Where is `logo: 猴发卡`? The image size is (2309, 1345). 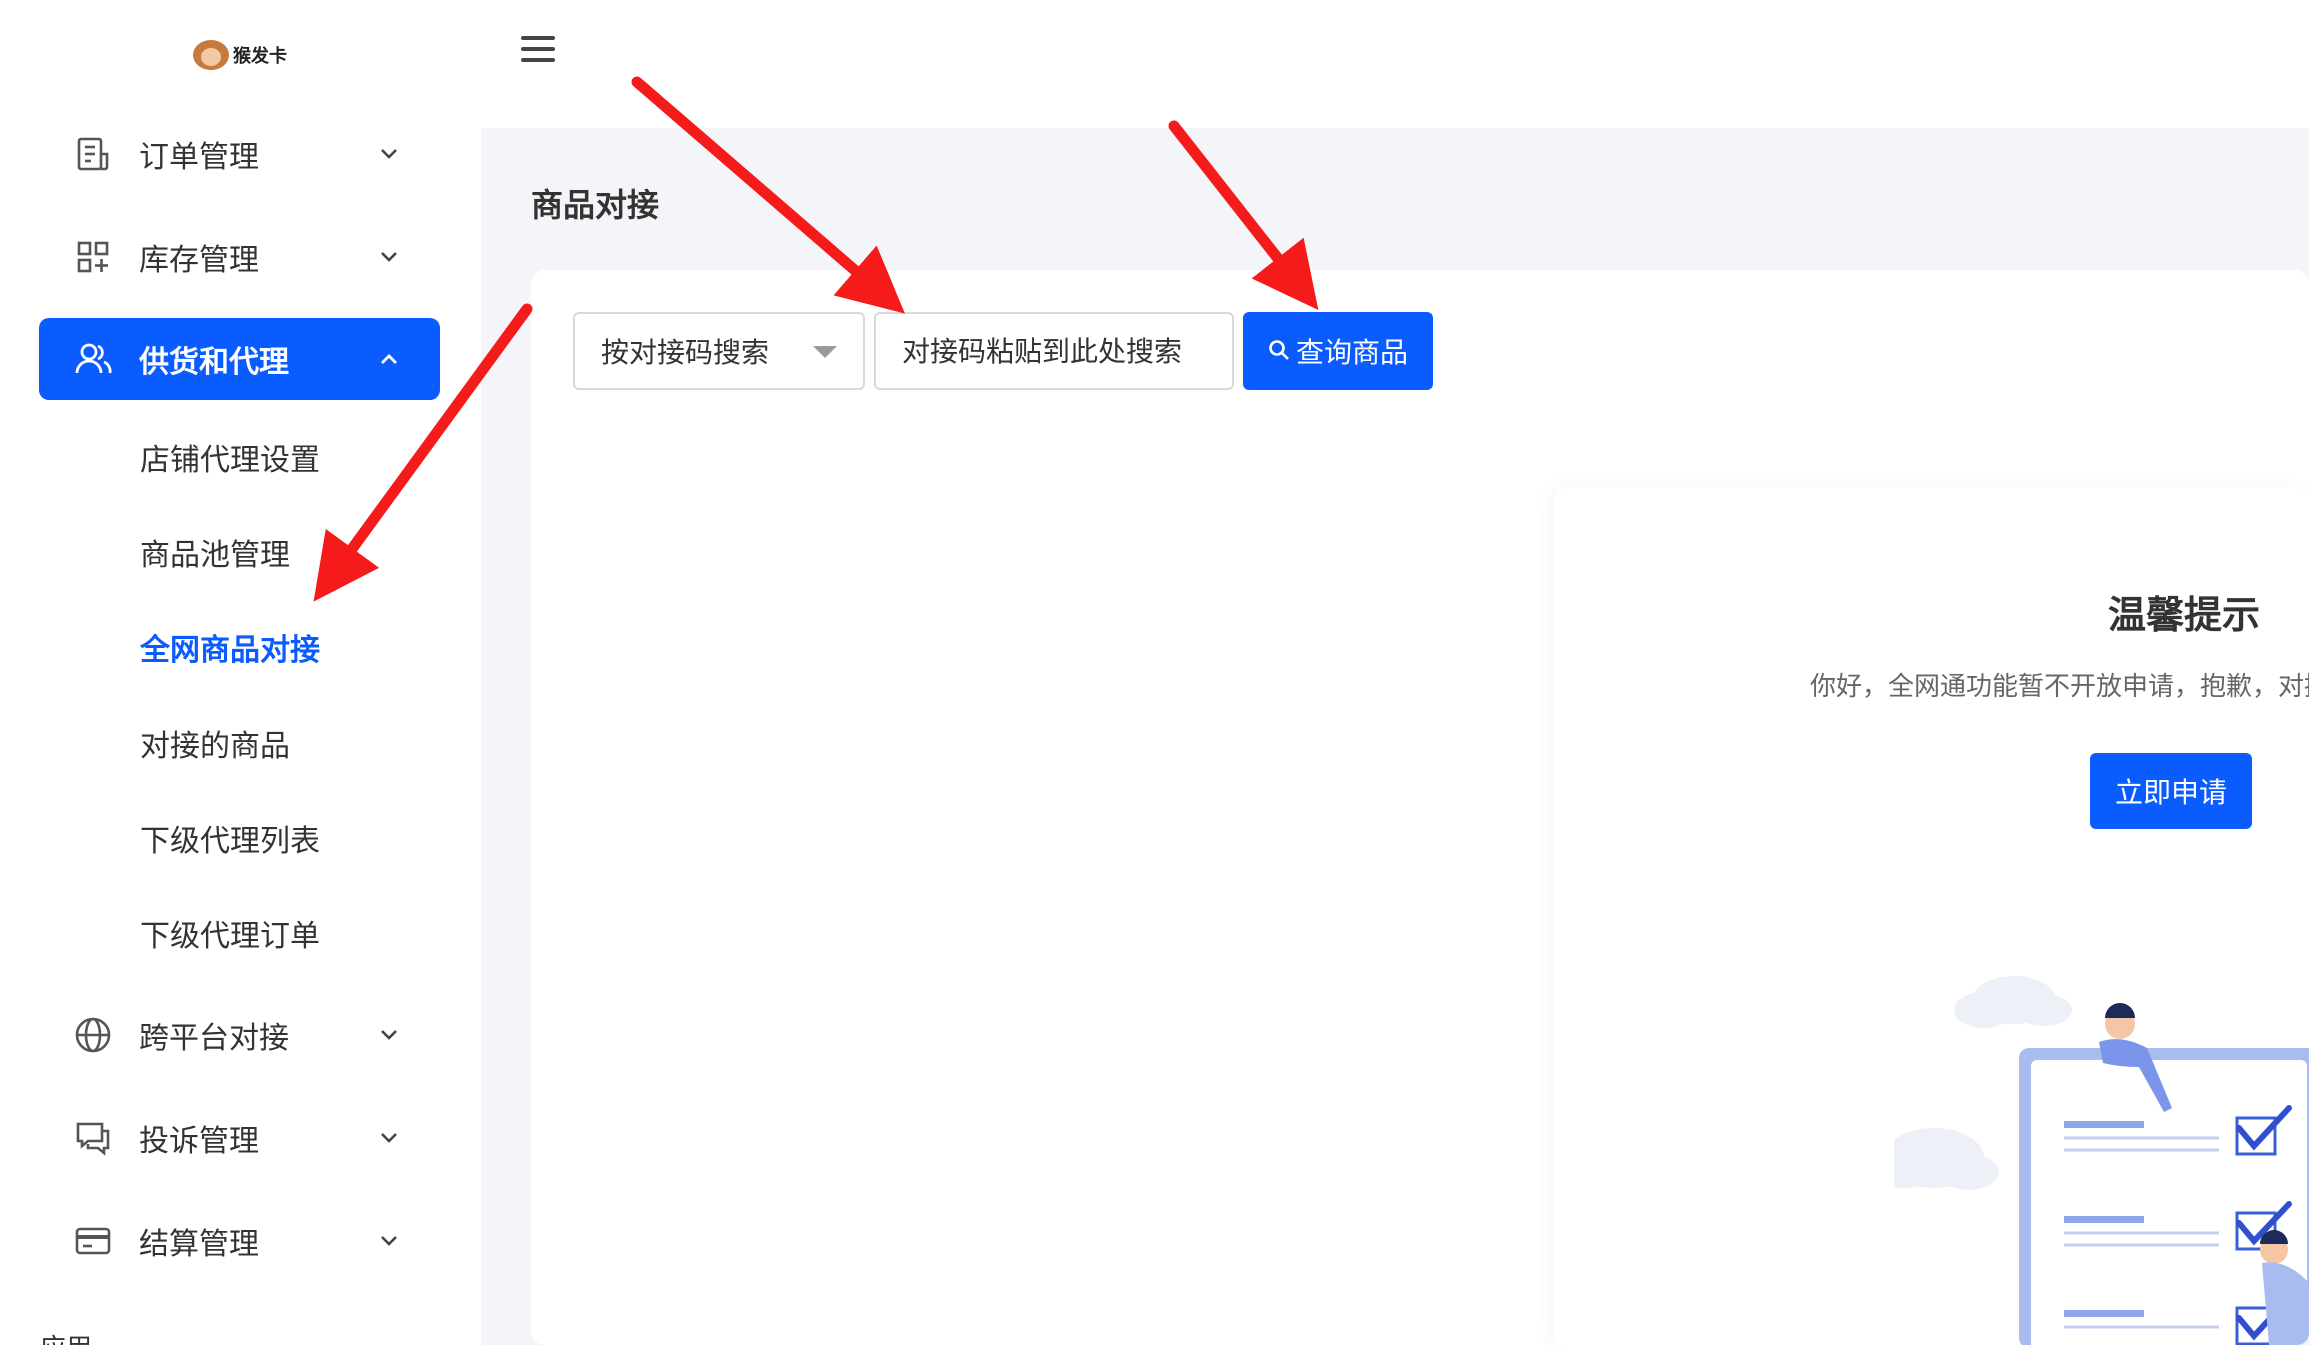 logo: 猴发卡 is located at coordinates (240, 55).